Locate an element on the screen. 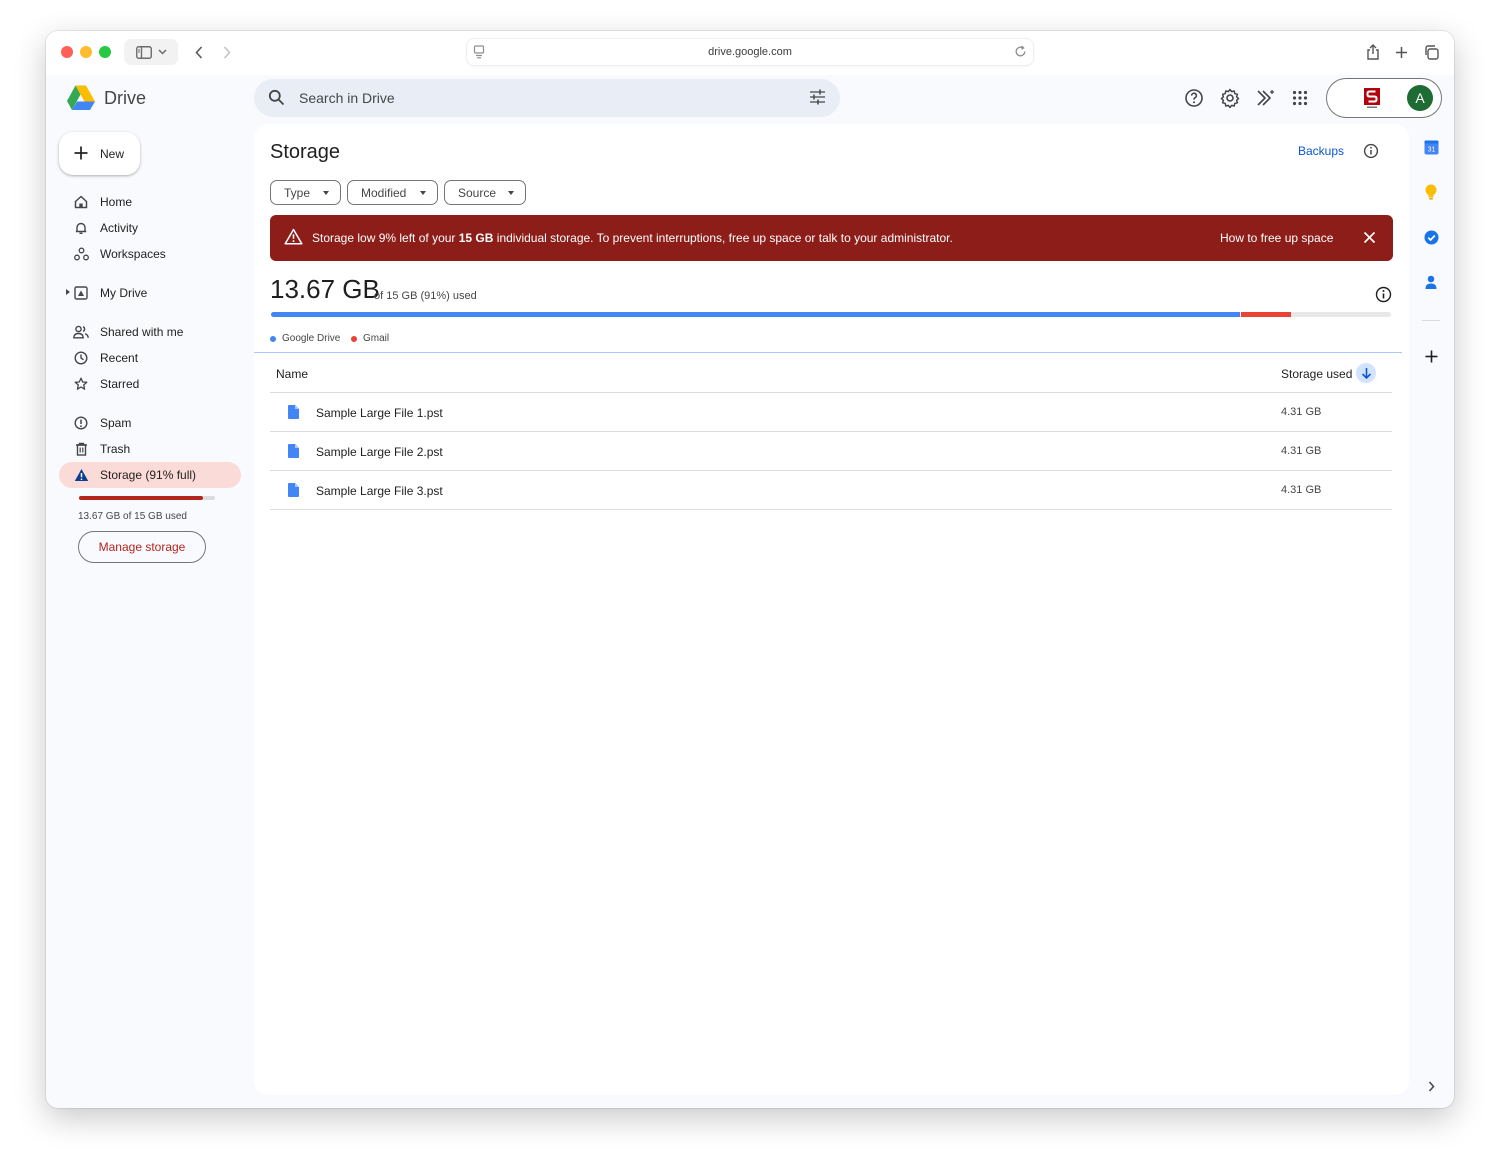  lightbulb-icon is located at coordinates (1431, 192).